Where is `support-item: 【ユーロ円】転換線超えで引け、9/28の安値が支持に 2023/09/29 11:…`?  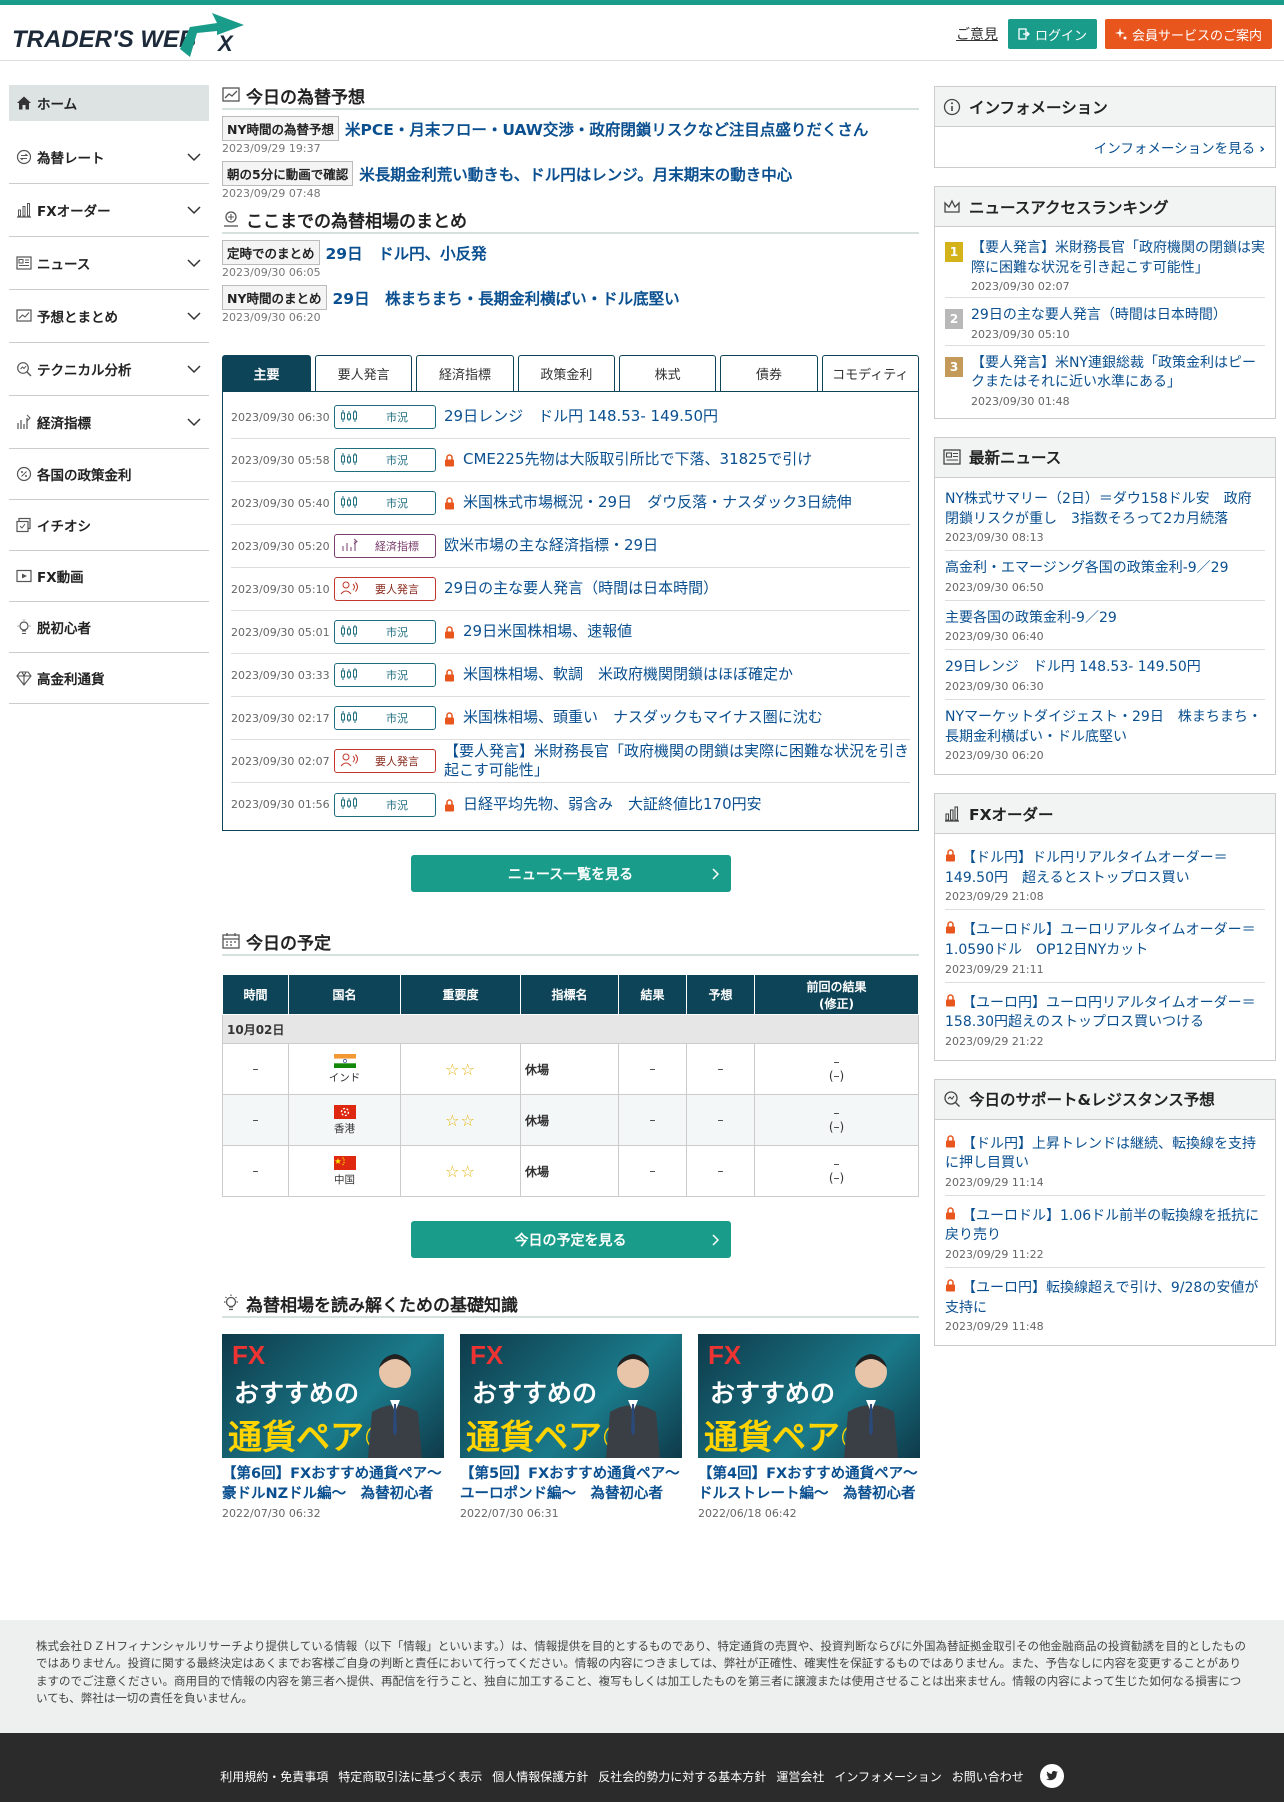
support-item: 【ユーロ円】転換線超えで引け、9/28の安値が支持に 2023/09/29 11:… is located at coordinates (1105, 1303).